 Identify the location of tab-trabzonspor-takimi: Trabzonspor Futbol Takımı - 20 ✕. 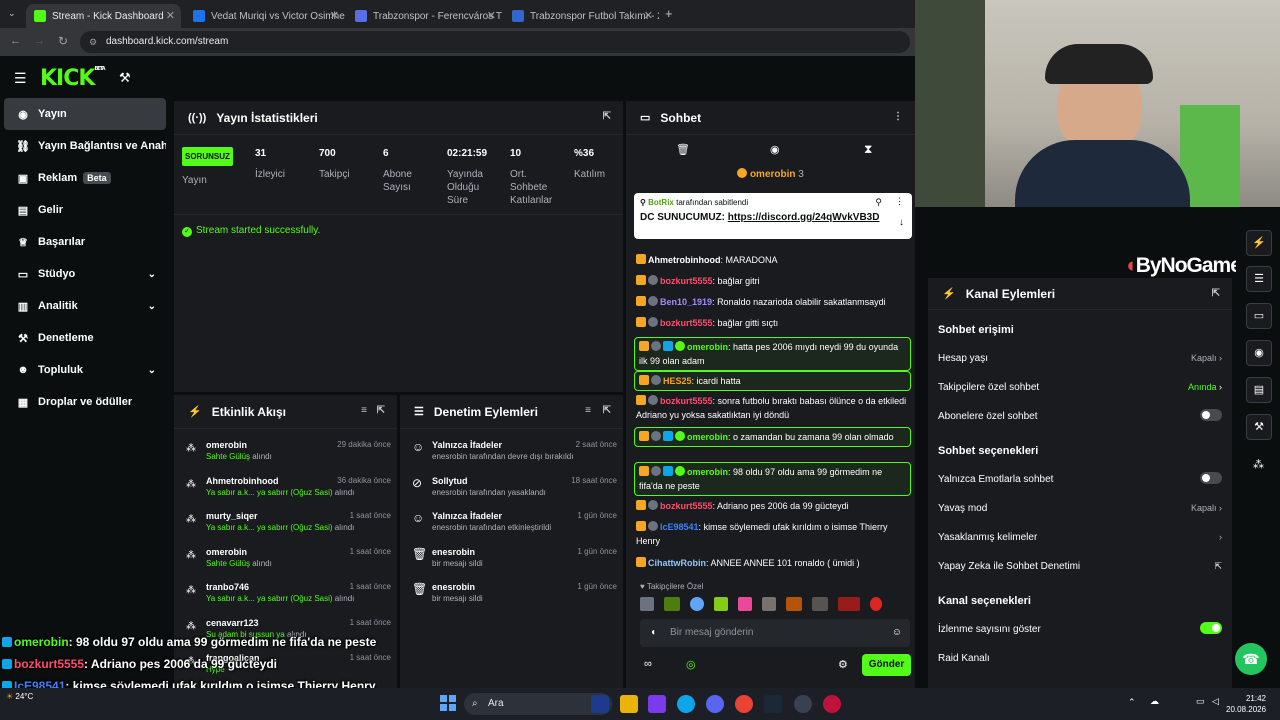
(581, 16).